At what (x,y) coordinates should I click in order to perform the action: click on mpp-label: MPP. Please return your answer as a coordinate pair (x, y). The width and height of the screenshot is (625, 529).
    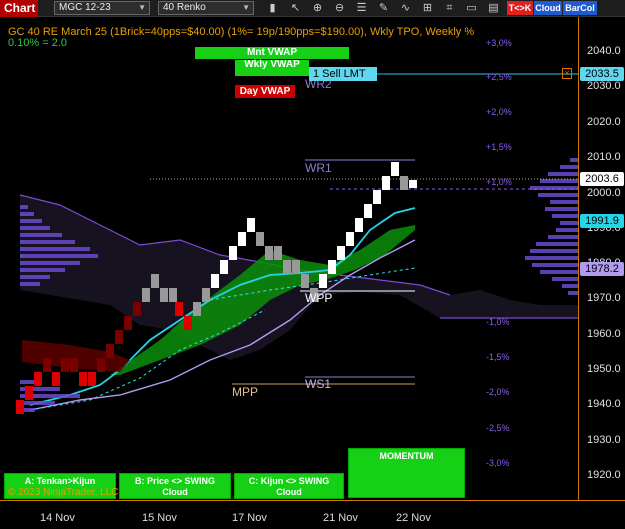
    Looking at the image, I should click on (245, 392).